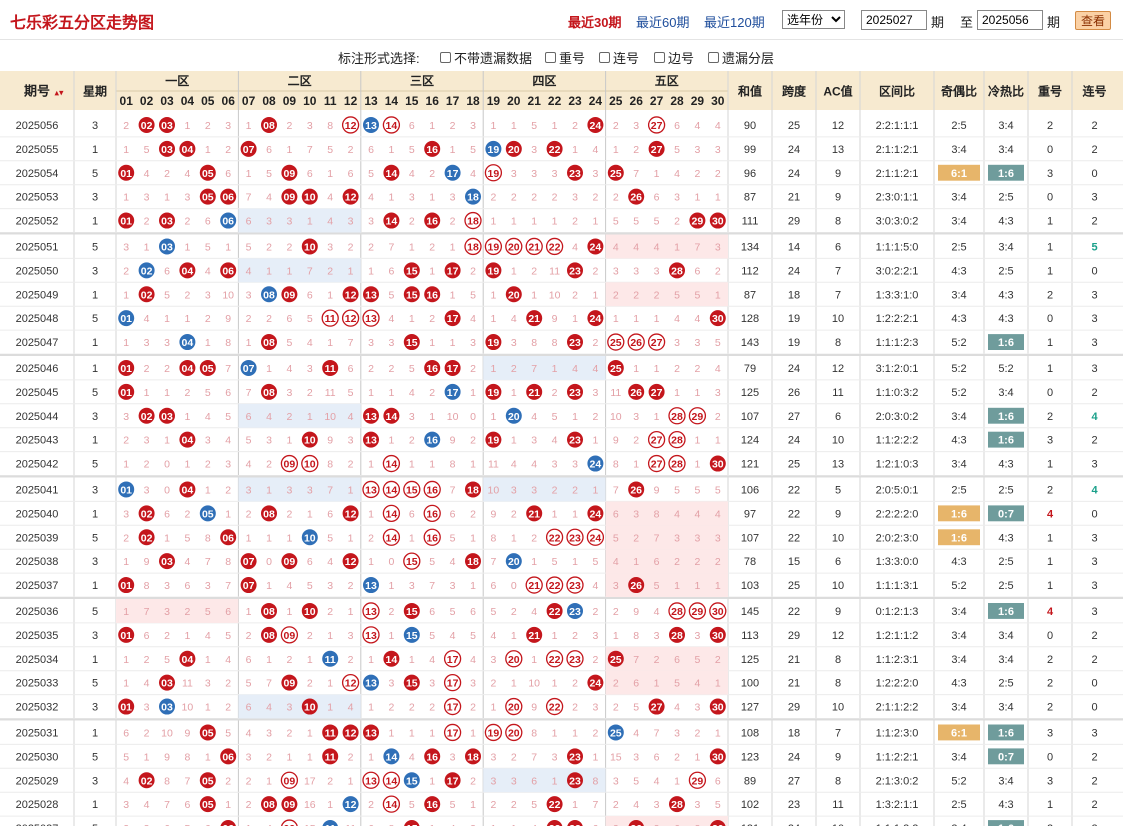 This screenshot has width=1123, height=826. Describe the element at coordinates (59, 93) in the screenshot. I see `sort-icon: ▴▾` at that location.